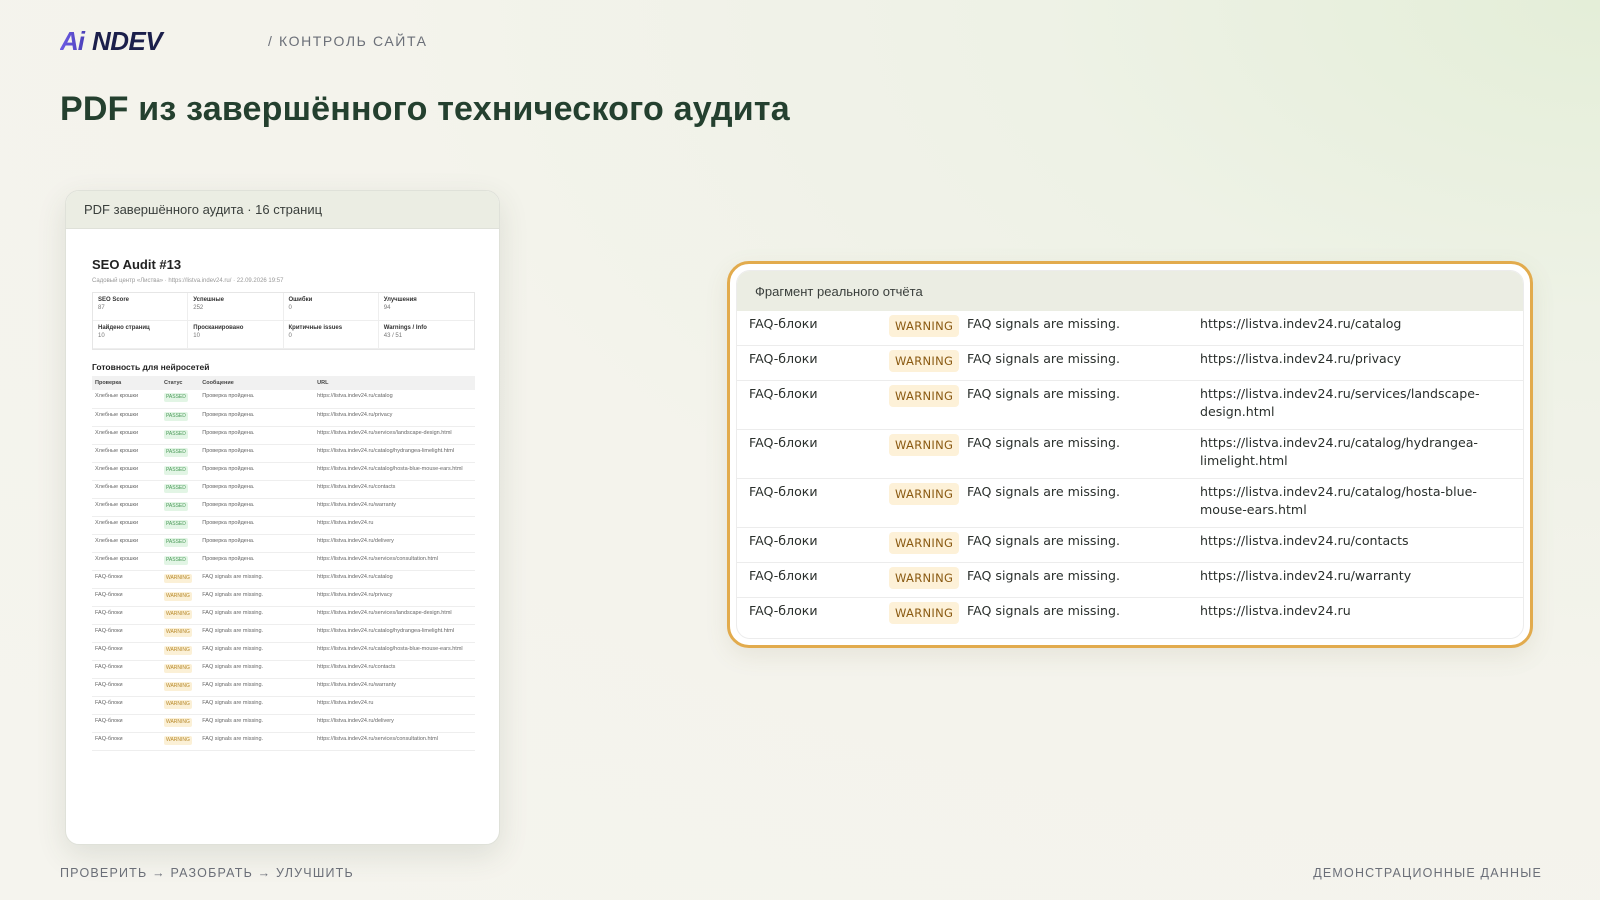 This screenshot has height=900, width=1600. Describe the element at coordinates (394, 507) in the screenshot. I see `pdf-url-cell: https://listva.indev24.ru/warranty` at that location.